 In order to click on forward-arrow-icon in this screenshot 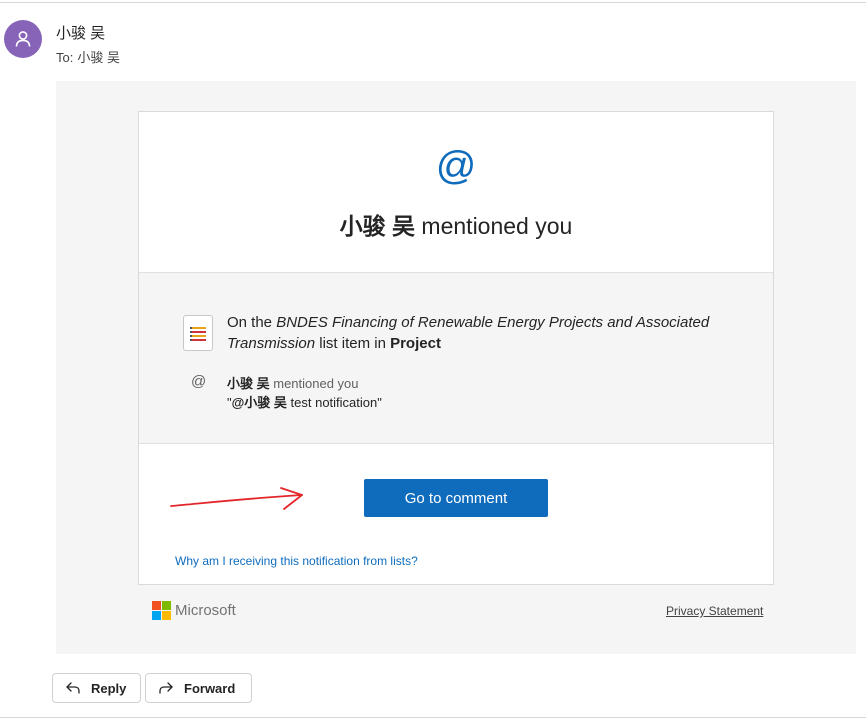, I will do `click(166, 688)`.